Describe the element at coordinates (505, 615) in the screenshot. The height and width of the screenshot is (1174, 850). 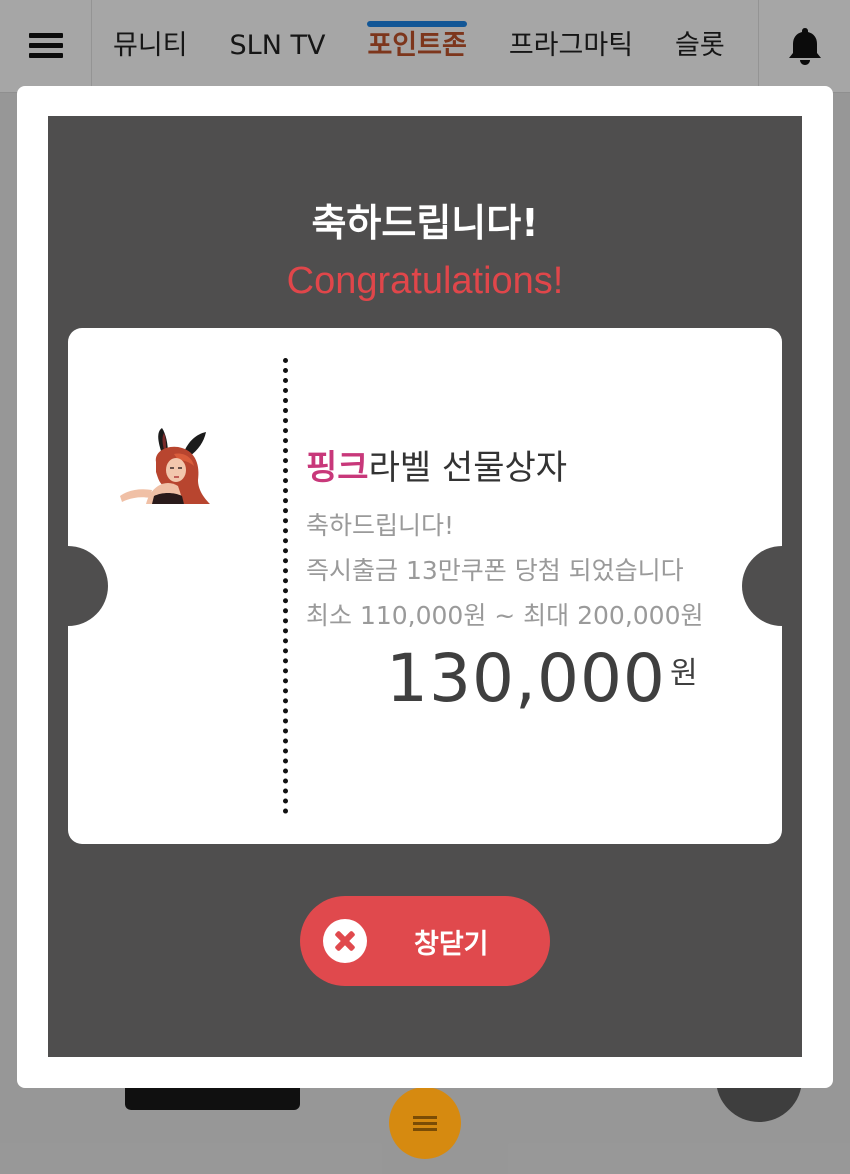
I see `prize-range-line: 최소 110,000원 ~ 최대 200,000원` at that location.